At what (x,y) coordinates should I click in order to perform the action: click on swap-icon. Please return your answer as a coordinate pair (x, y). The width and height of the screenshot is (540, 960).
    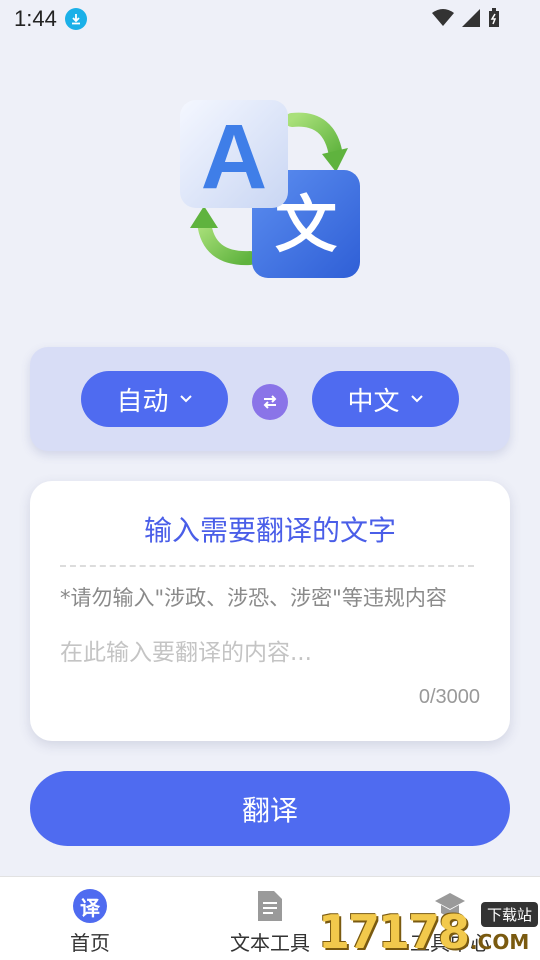
    Looking at the image, I should click on (270, 402).